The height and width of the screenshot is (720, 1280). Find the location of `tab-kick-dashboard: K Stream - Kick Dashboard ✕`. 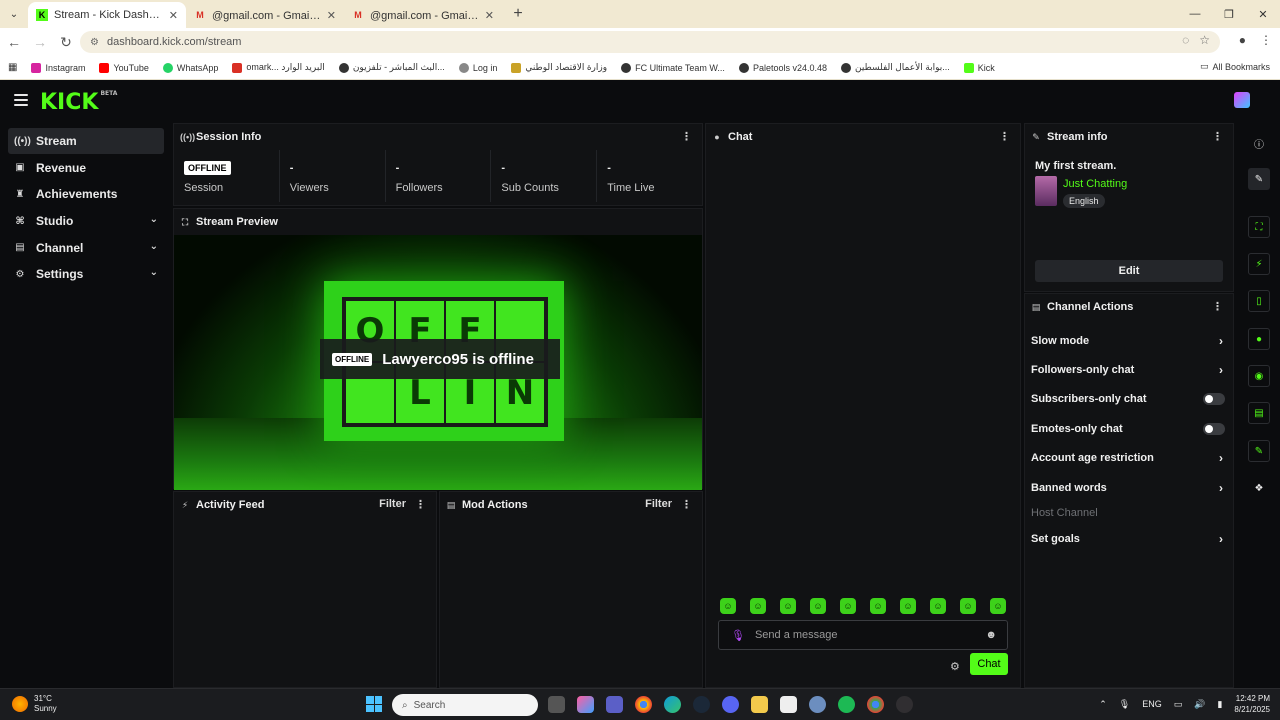

tab-kick-dashboard: K Stream - Kick Dashboard ✕ is located at coordinates (107, 15).